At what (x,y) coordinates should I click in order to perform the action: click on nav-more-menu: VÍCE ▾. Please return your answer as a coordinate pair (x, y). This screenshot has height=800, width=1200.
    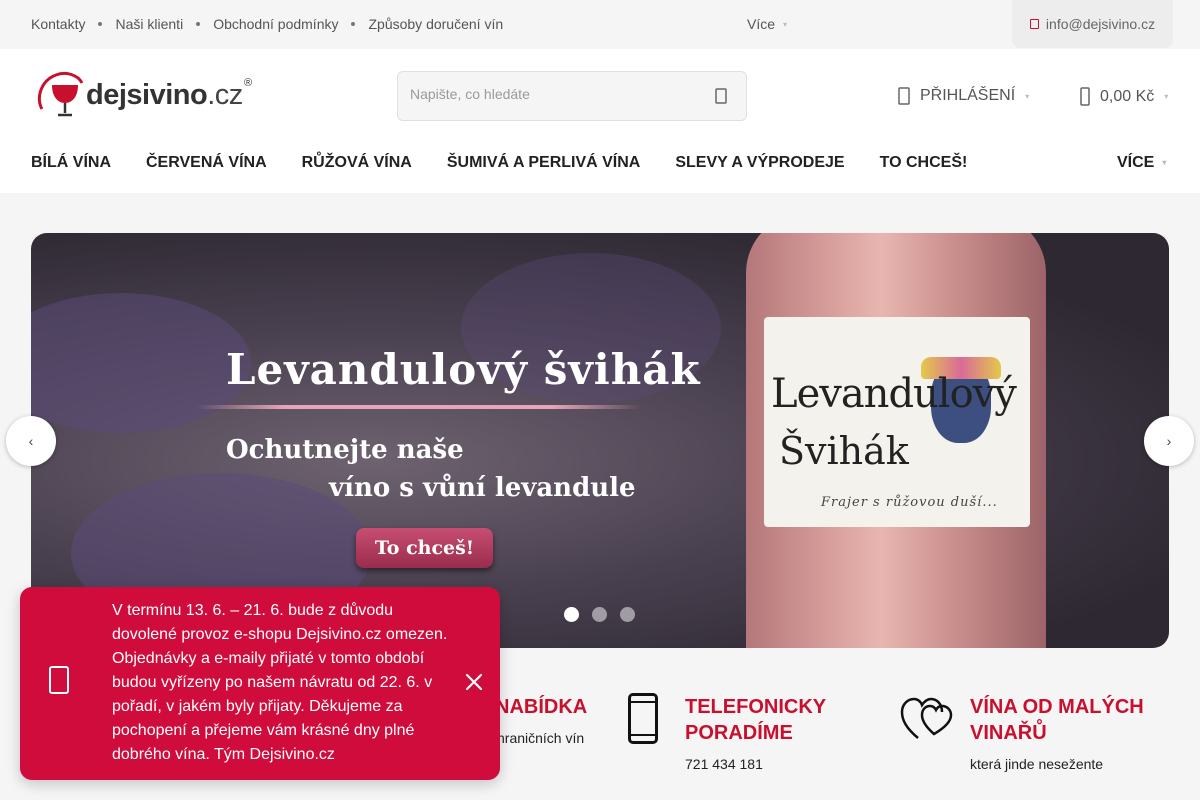
    Looking at the image, I should click on (1141, 163).